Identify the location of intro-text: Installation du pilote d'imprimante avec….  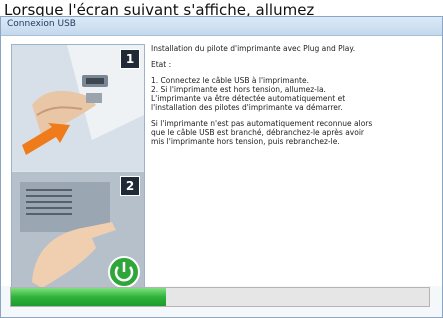
(253, 48).